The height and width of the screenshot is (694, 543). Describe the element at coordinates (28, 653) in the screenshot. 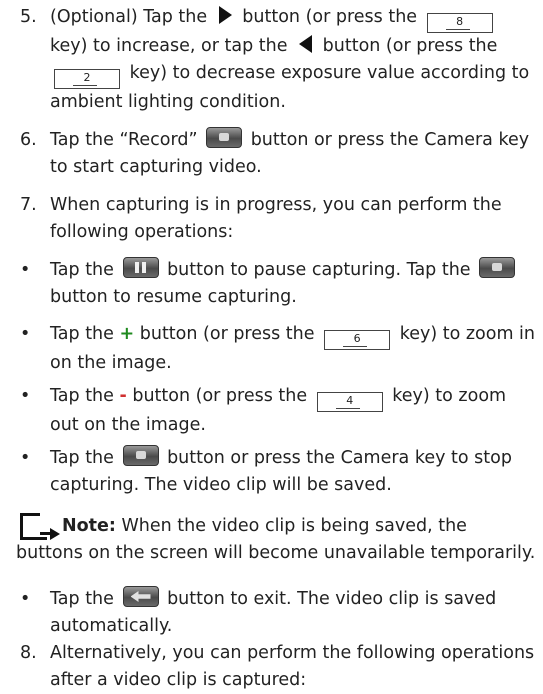

I see `step-number: 8.` at that location.